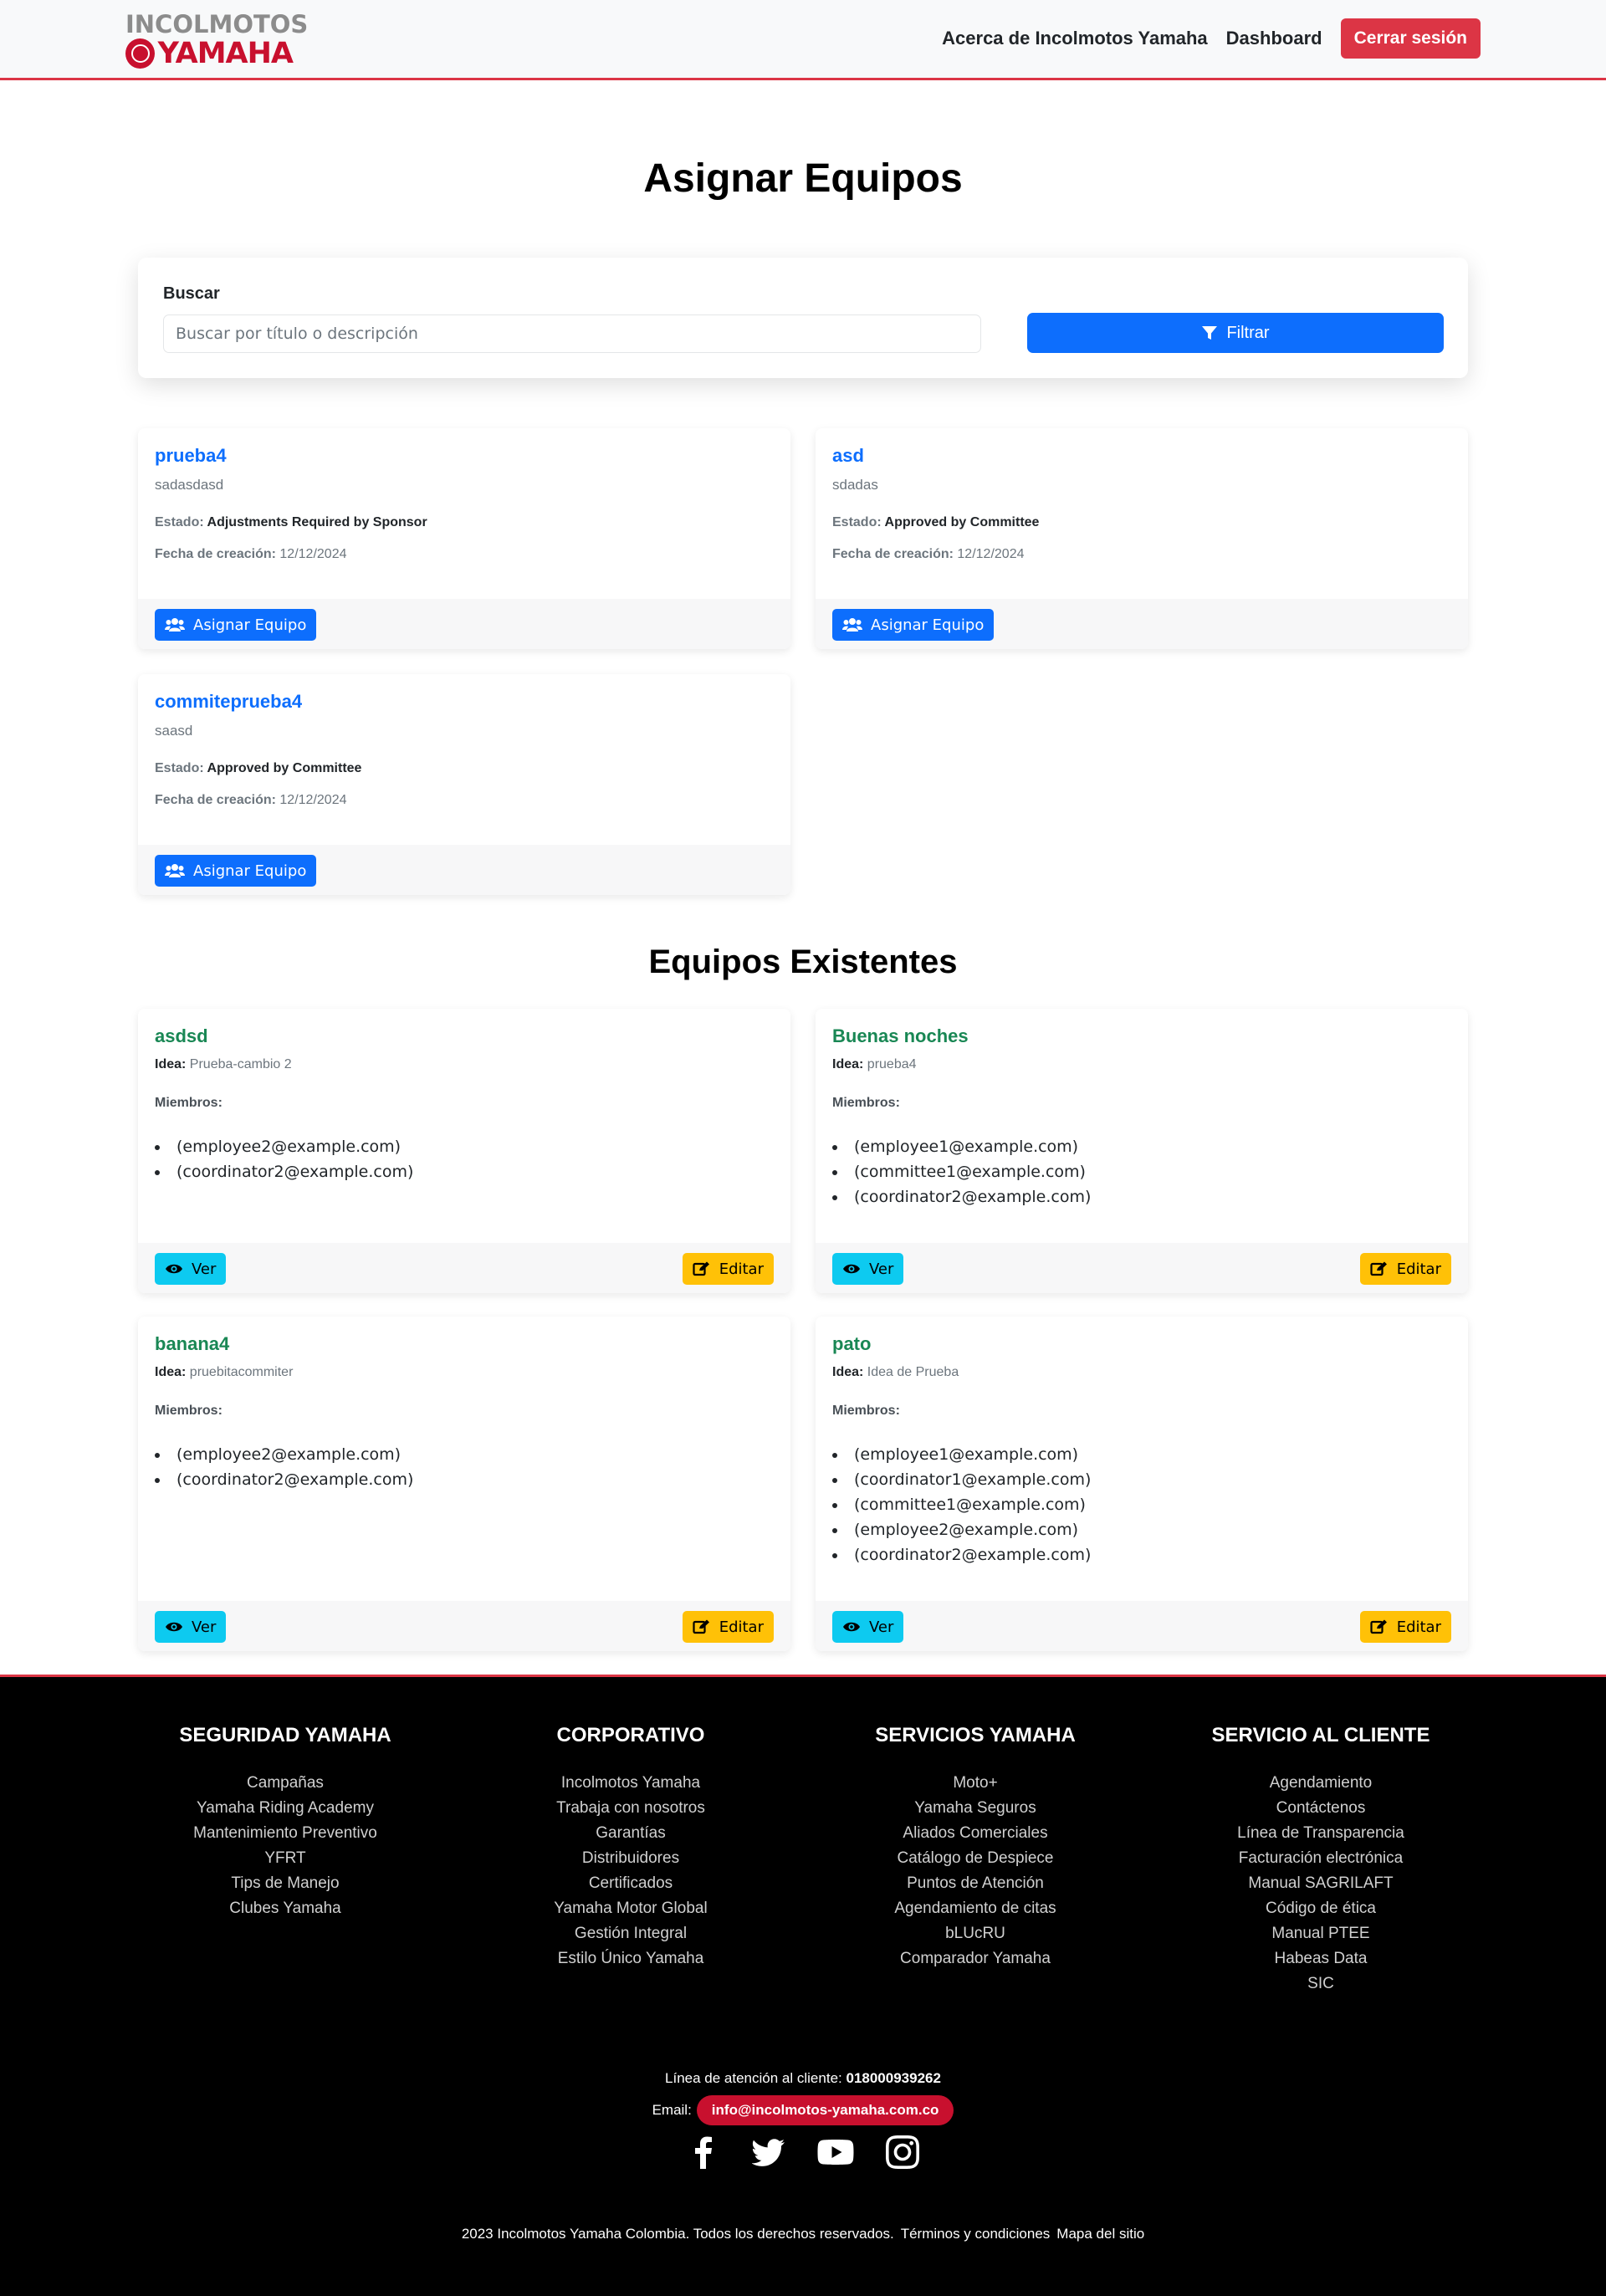  What do you see at coordinates (630, 1958) in the screenshot?
I see `footer-link: Estilo Único Yamaha` at bounding box center [630, 1958].